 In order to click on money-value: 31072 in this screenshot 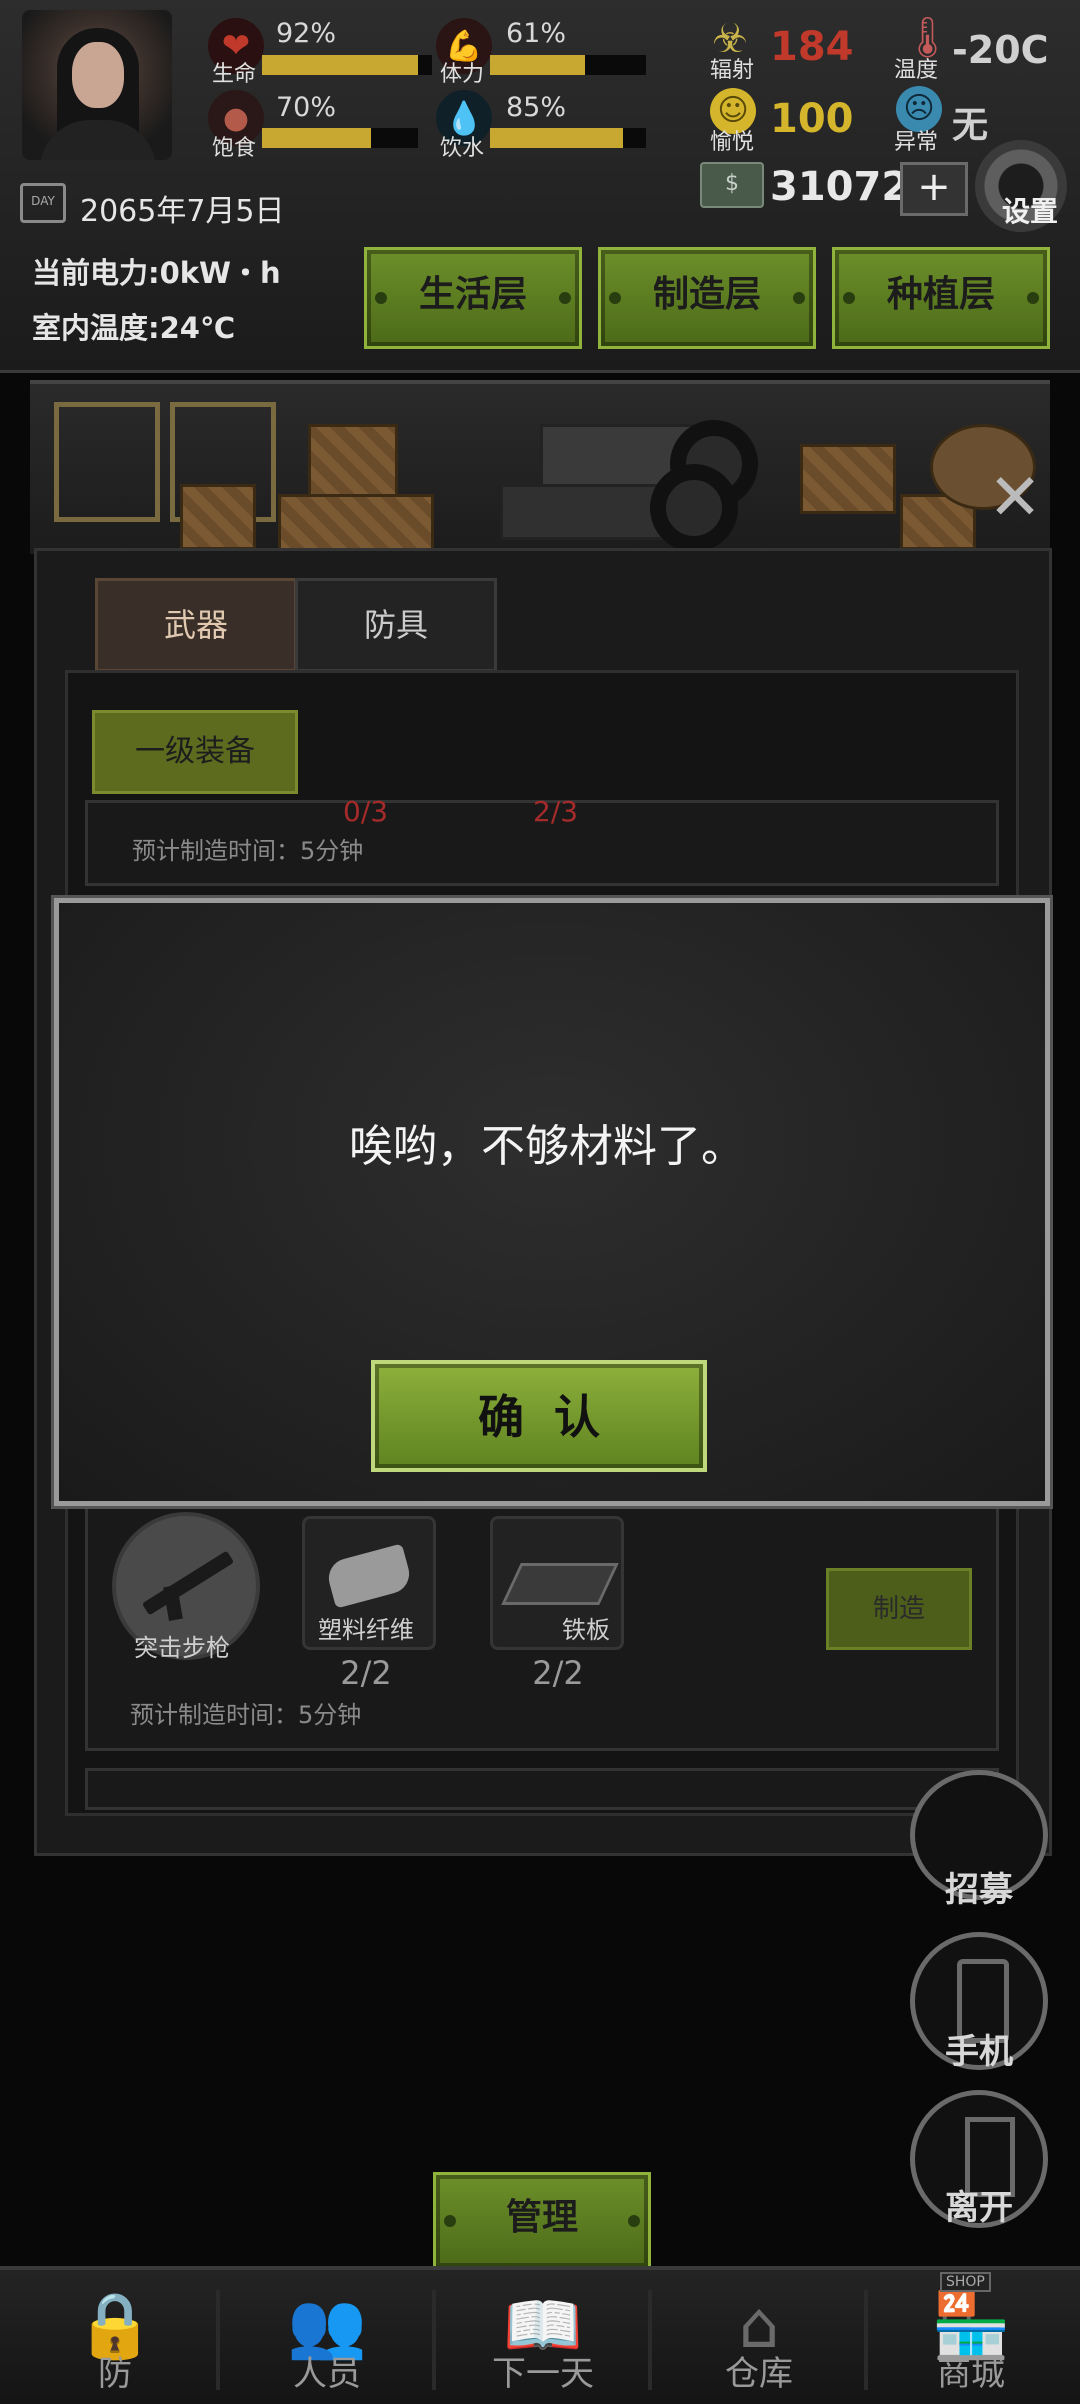, I will do `click(840, 187)`.